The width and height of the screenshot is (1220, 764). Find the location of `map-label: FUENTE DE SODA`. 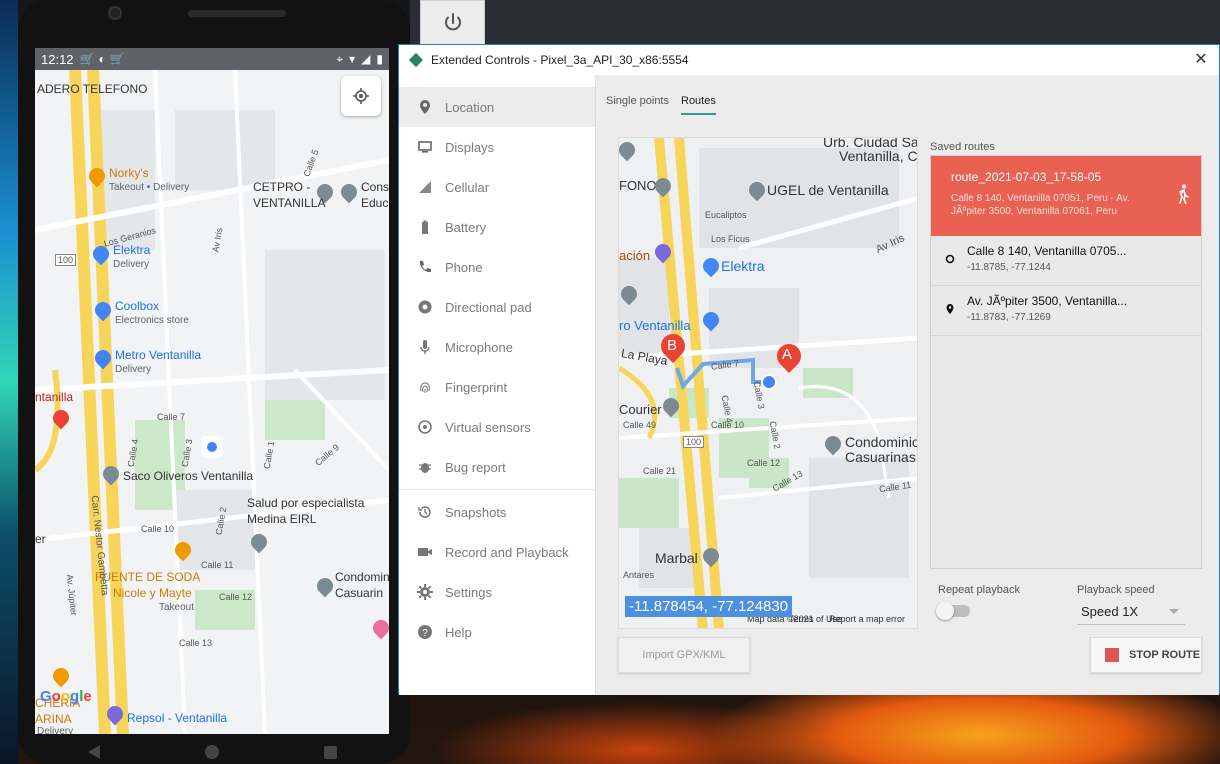

map-label: FUENTE DE SODA is located at coordinates (147, 577).